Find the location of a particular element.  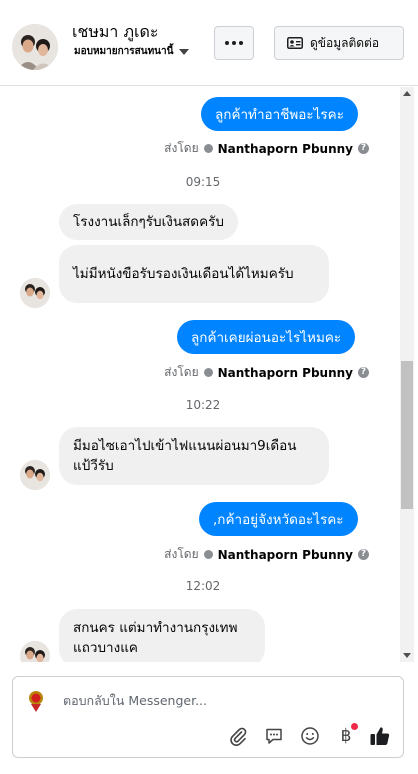

view-contact-info-button: ดูข้อมูลติดต่อ is located at coordinates (339, 43).